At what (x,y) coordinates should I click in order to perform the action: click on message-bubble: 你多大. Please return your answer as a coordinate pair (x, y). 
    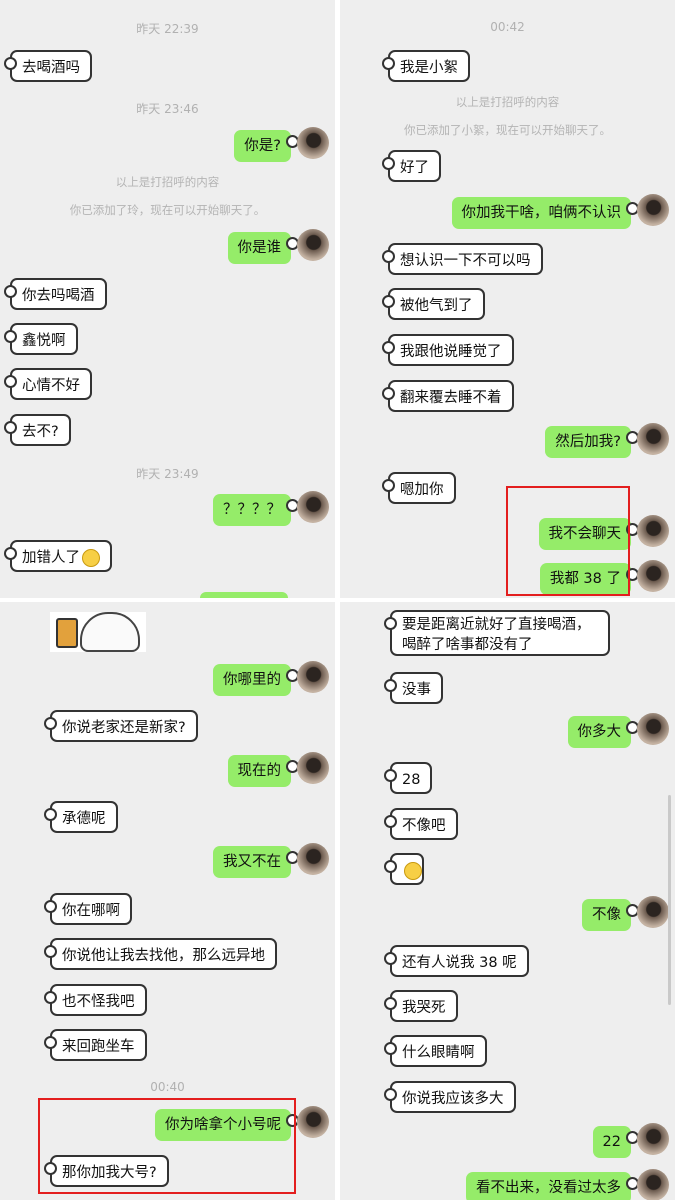
    Looking at the image, I should click on (603, 732).